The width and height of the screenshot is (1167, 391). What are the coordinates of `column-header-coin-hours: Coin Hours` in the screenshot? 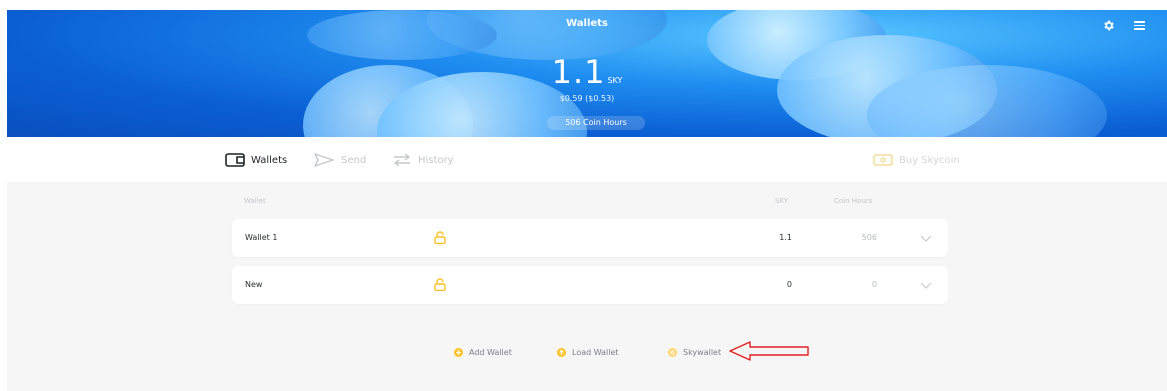 It's located at (853, 201).